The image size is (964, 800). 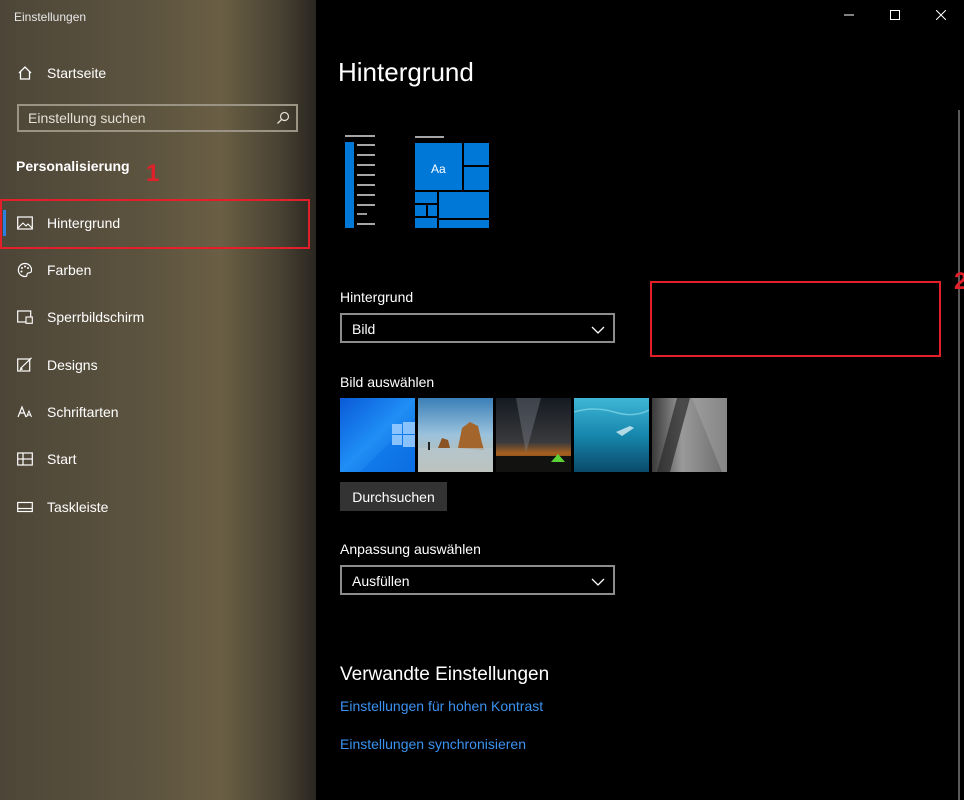 I want to click on sidebar-item-label: Taskleiste, so click(x=78, y=507).